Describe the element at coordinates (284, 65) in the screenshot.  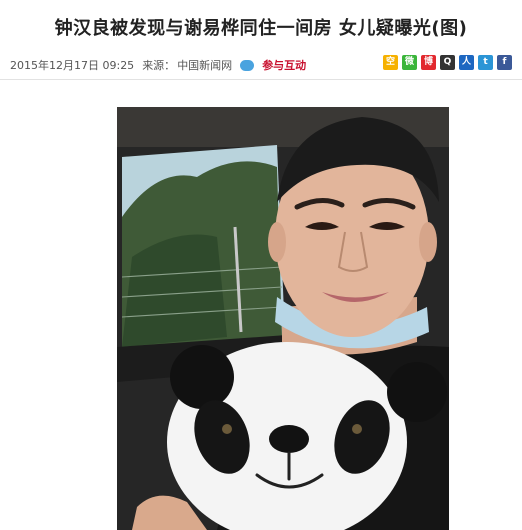
I see `interact-label: 参与互动` at that location.